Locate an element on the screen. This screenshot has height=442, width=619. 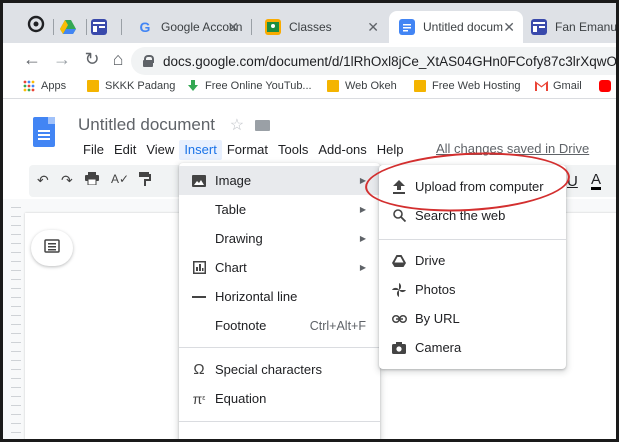
forward-arrow-icon: → is located at coordinates (62, 59).